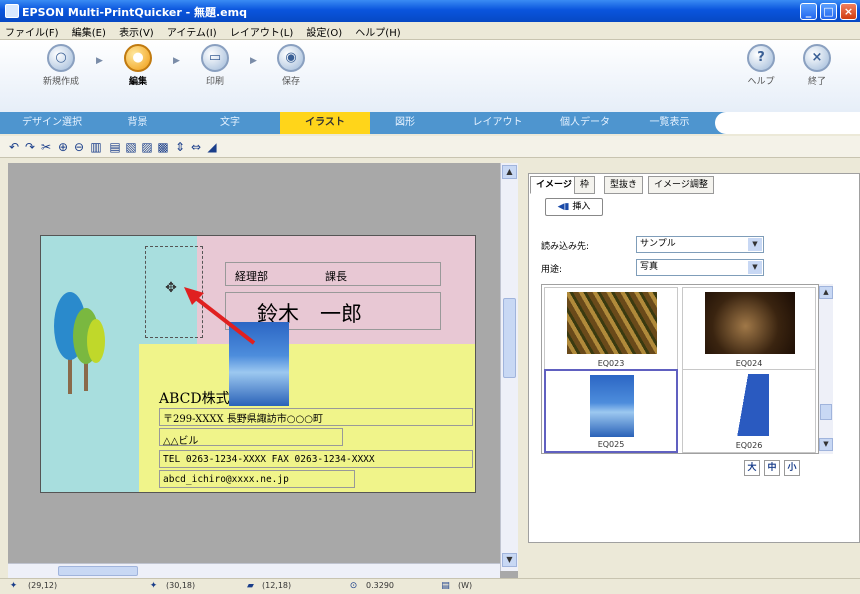  I want to click on tab-shape: 図形, so click(405, 123).